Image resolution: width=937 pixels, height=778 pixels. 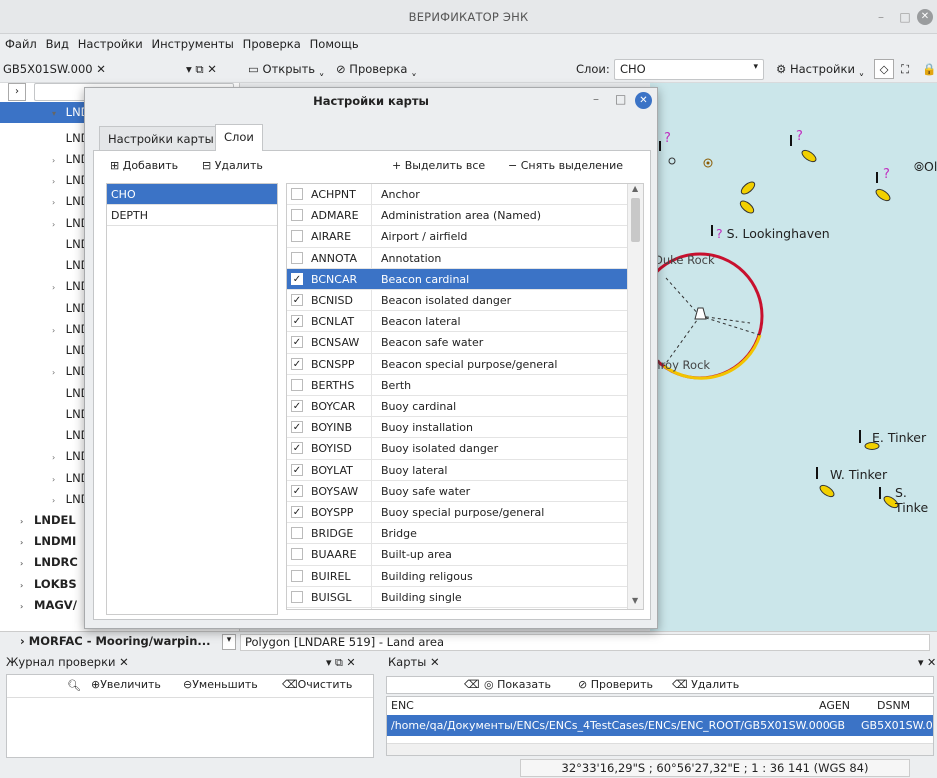 I want to click on show-button: ◎ Показать, so click(x=517, y=684).